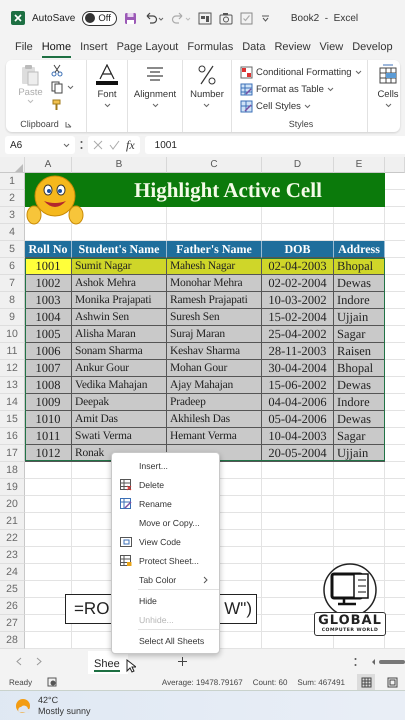  What do you see at coordinates (12, 198) in the screenshot?
I see `row-header: 2` at bounding box center [12, 198].